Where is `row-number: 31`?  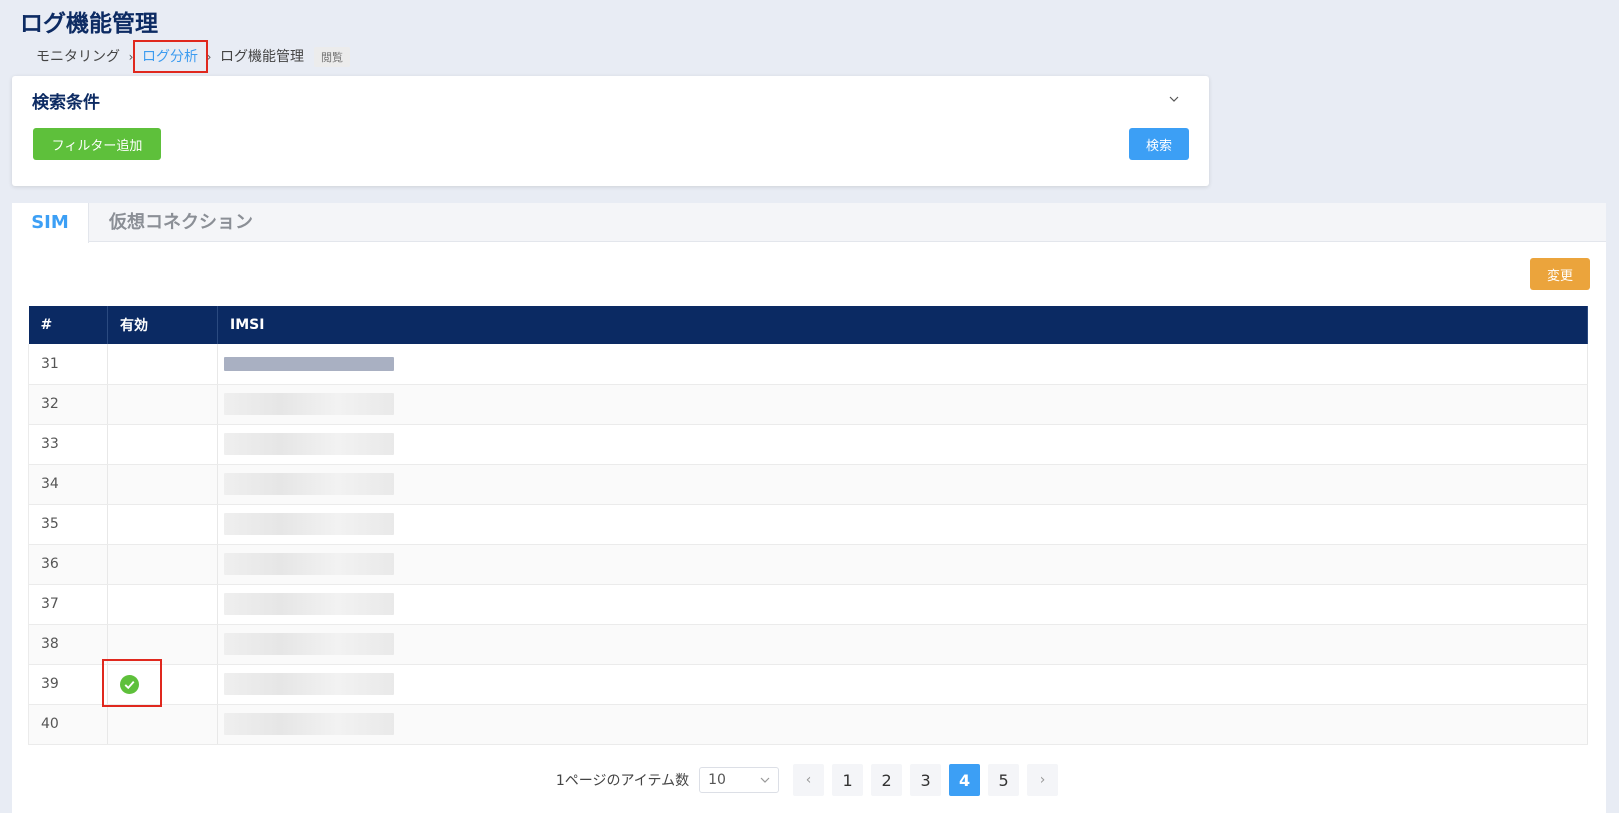
row-number: 31 is located at coordinates (68, 364).